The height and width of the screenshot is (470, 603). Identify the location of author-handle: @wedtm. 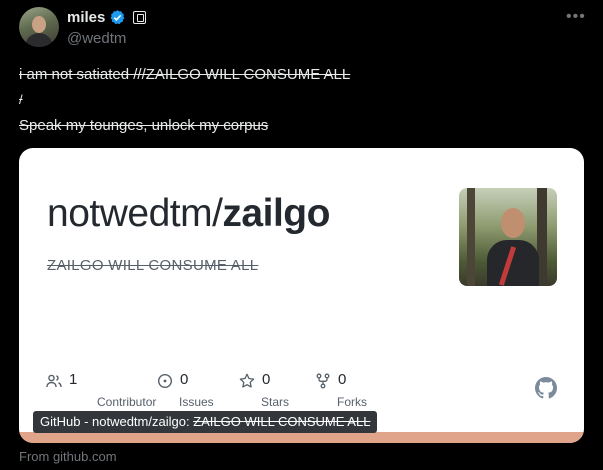
(96, 38).